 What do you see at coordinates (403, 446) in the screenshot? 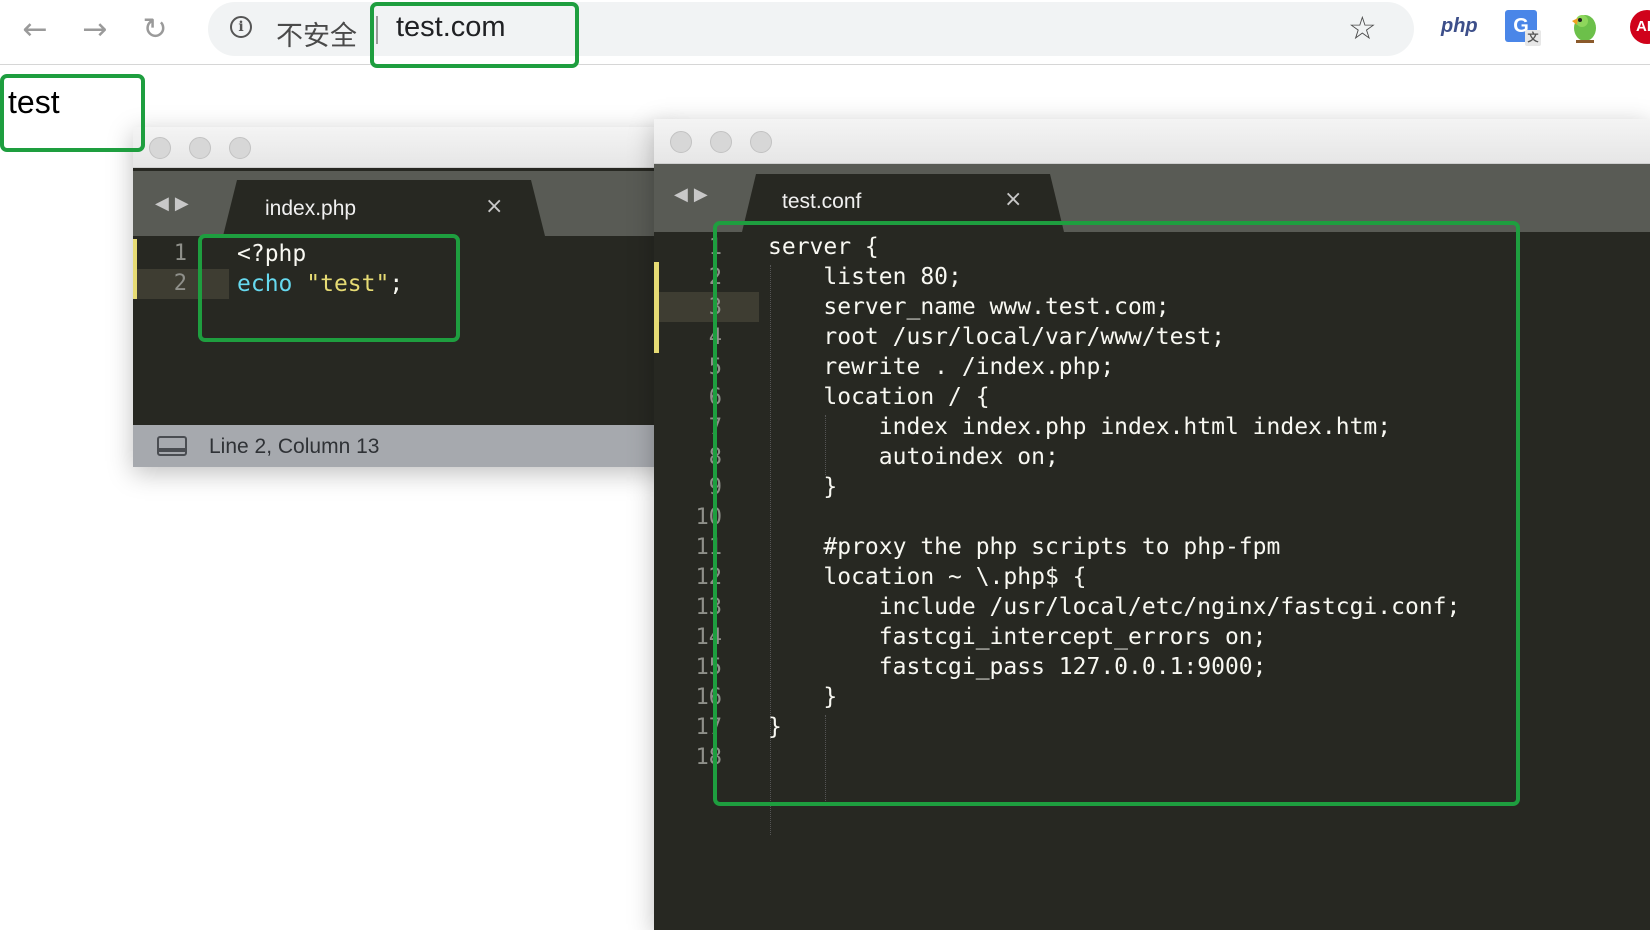
I see `status-bar: Line 2, Column 13` at bounding box center [403, 446].